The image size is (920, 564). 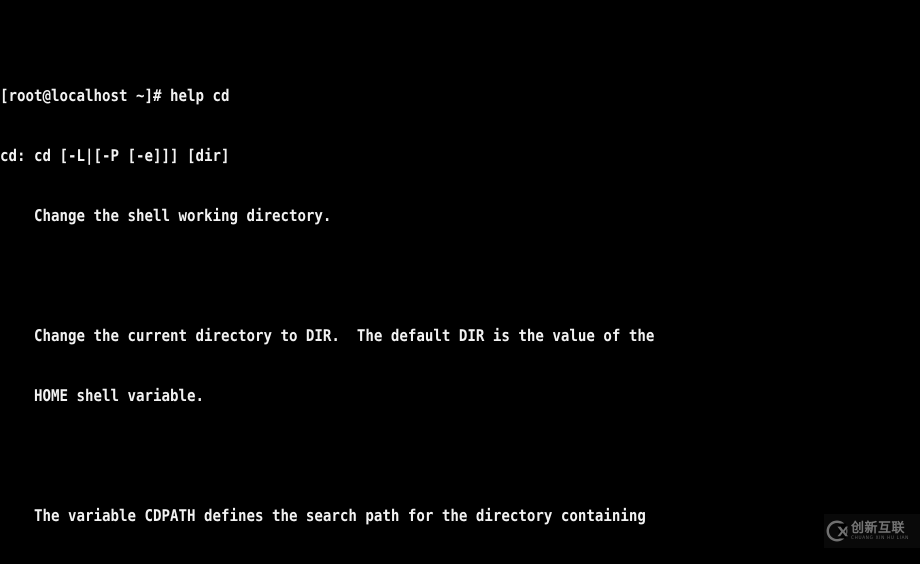 What do you see at coordinates (878, 528) in the screenshot?
I see `watermark-chinese-text: 创新互联` at bounding box center [878, 528].